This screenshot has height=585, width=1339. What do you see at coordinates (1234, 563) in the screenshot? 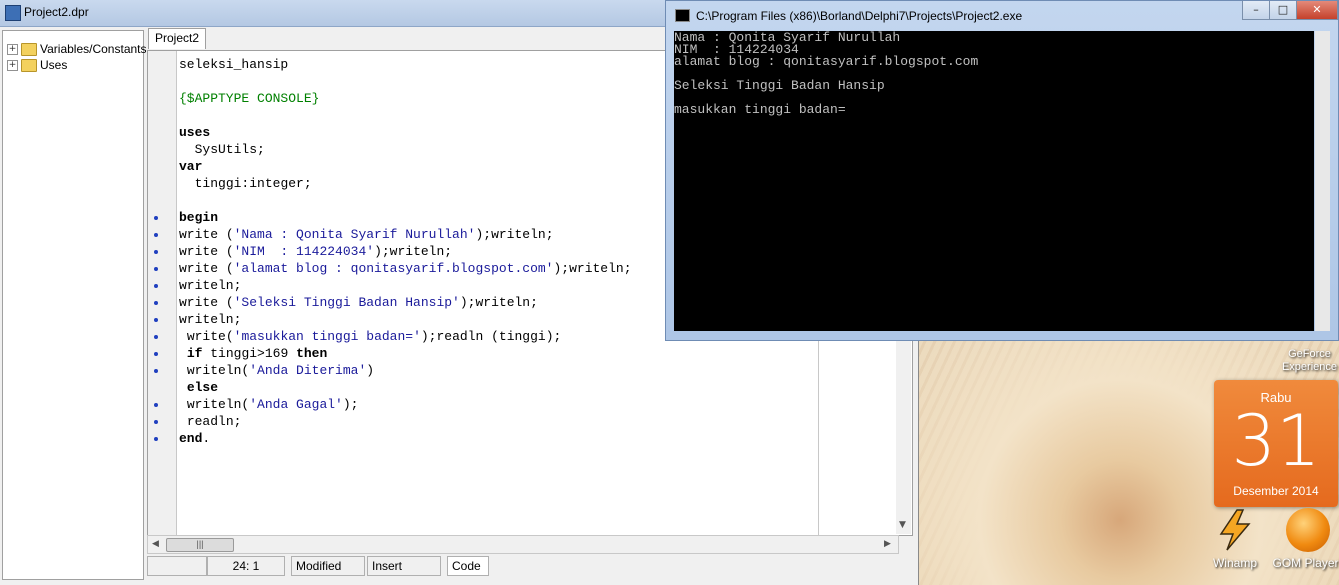
I see `desktop-icon-label: Winamp` at bounding box center [1234, 563].